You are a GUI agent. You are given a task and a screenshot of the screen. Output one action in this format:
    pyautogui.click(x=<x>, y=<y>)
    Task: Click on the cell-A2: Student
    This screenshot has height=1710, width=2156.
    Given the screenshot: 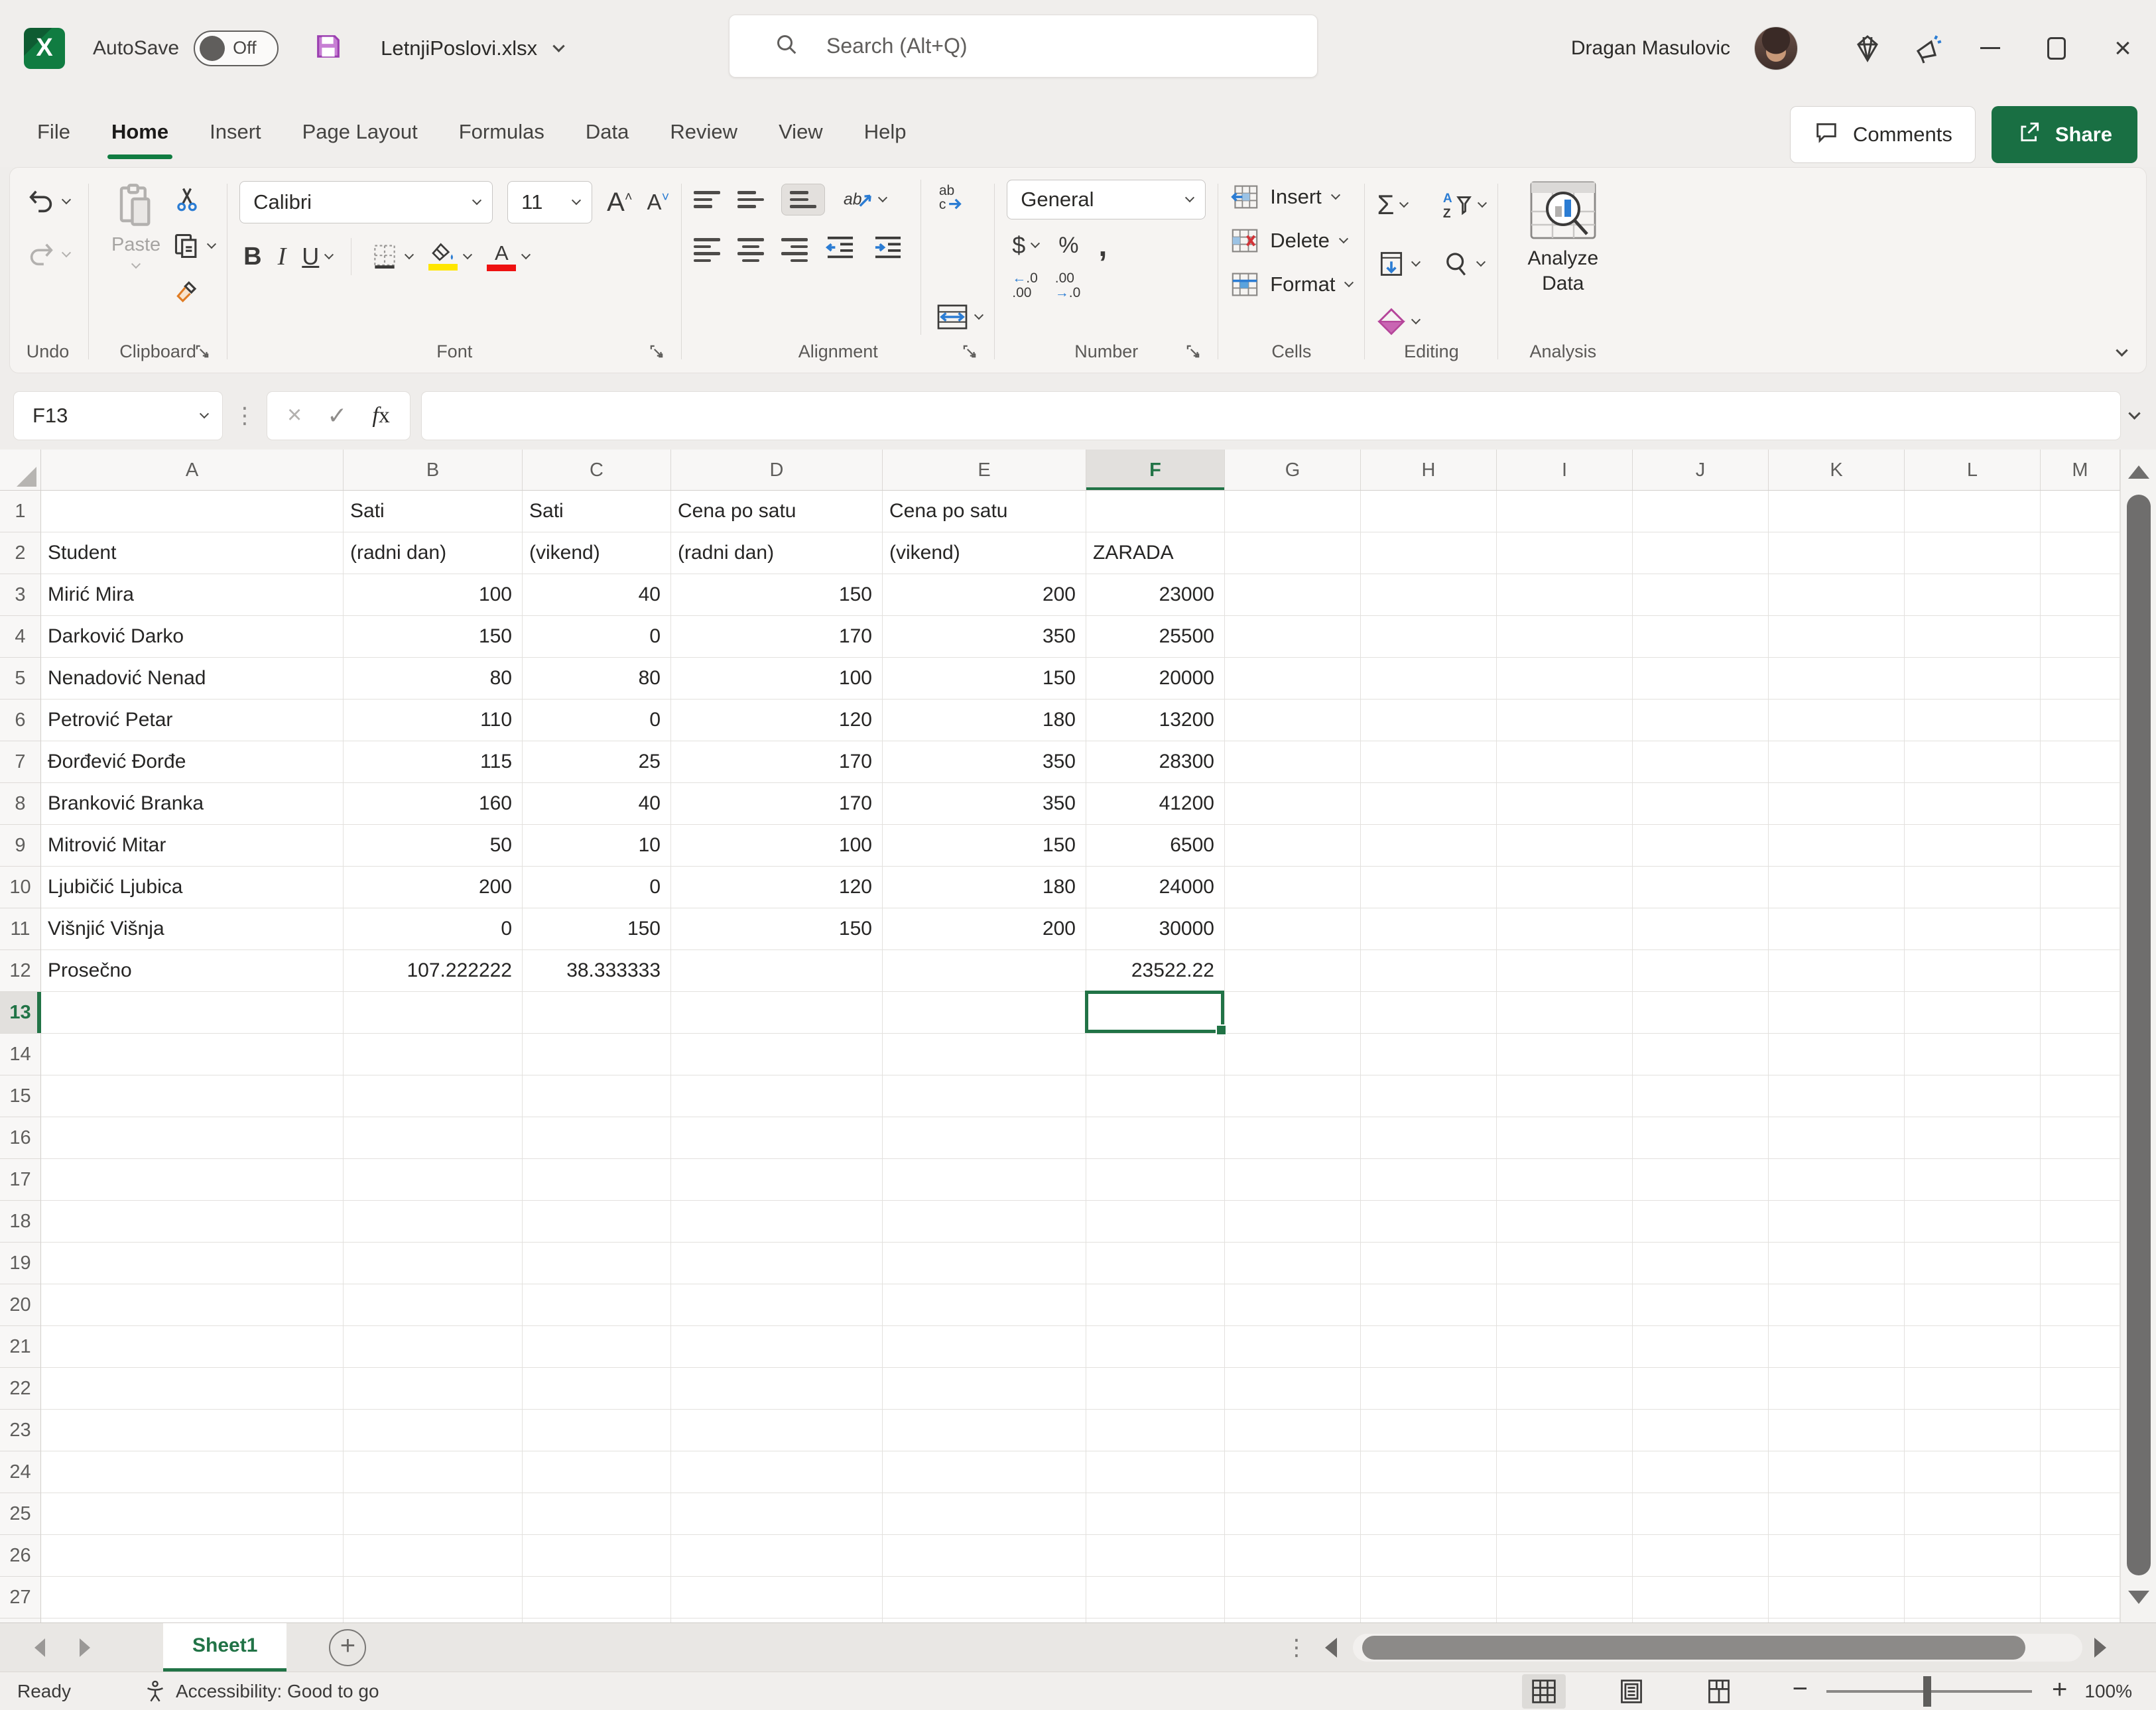 What is the action you would take?
    pyautogui.click(x=192, y=553)
    